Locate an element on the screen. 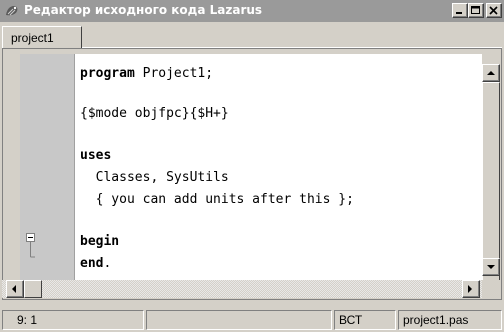 This screenshot has width=504, height=332. code-line-5: uses is located at coordinates (96, 155).